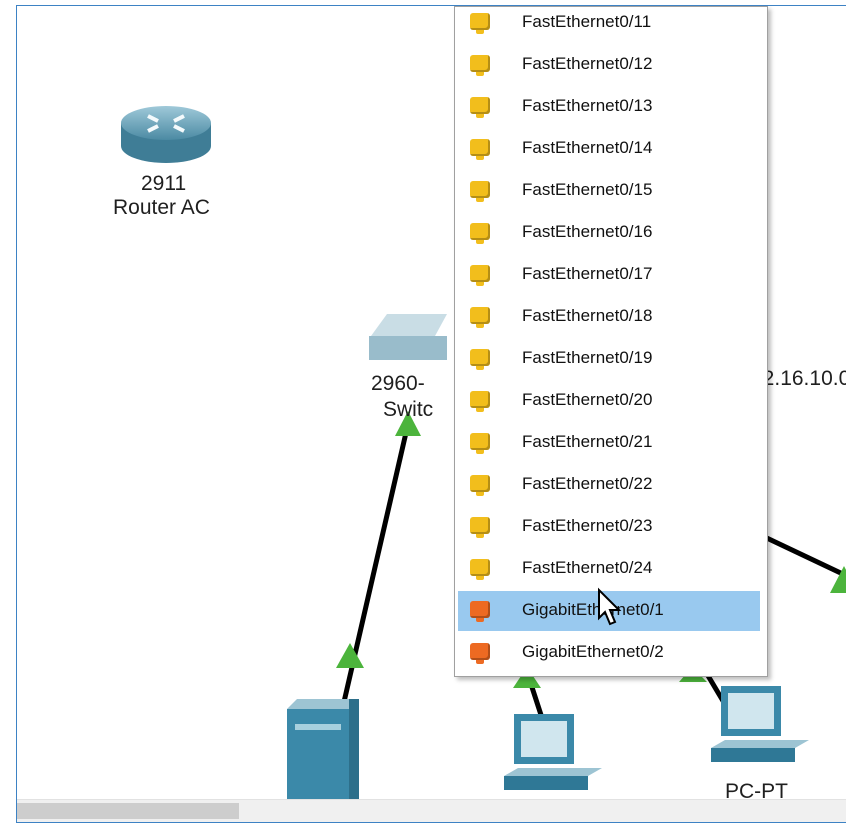 The width and height of the screenshot is (860, 825). I want to click on menu-item-fast-port: FastEthernet0/20, so click(609, 401).